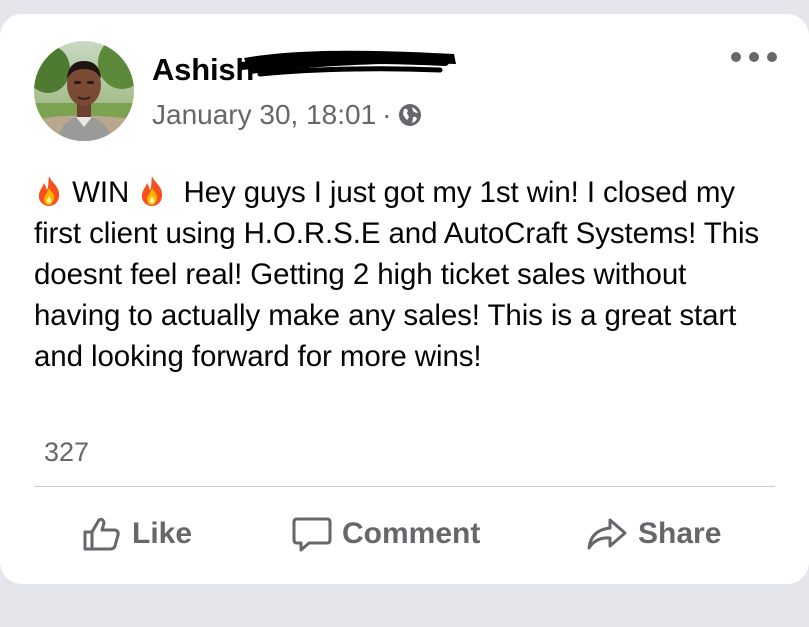  Describe the element at coordinates (680, 533) in the screenshot. I see `share-label: Share` at that location.